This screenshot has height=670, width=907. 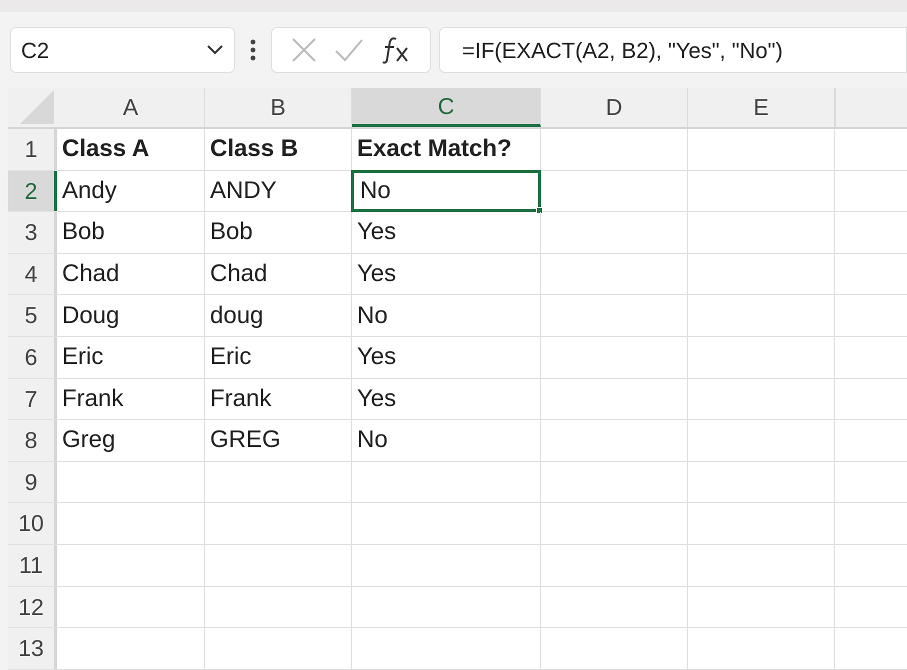 I want to click on row-header: 12, so click(x=32, y=607).